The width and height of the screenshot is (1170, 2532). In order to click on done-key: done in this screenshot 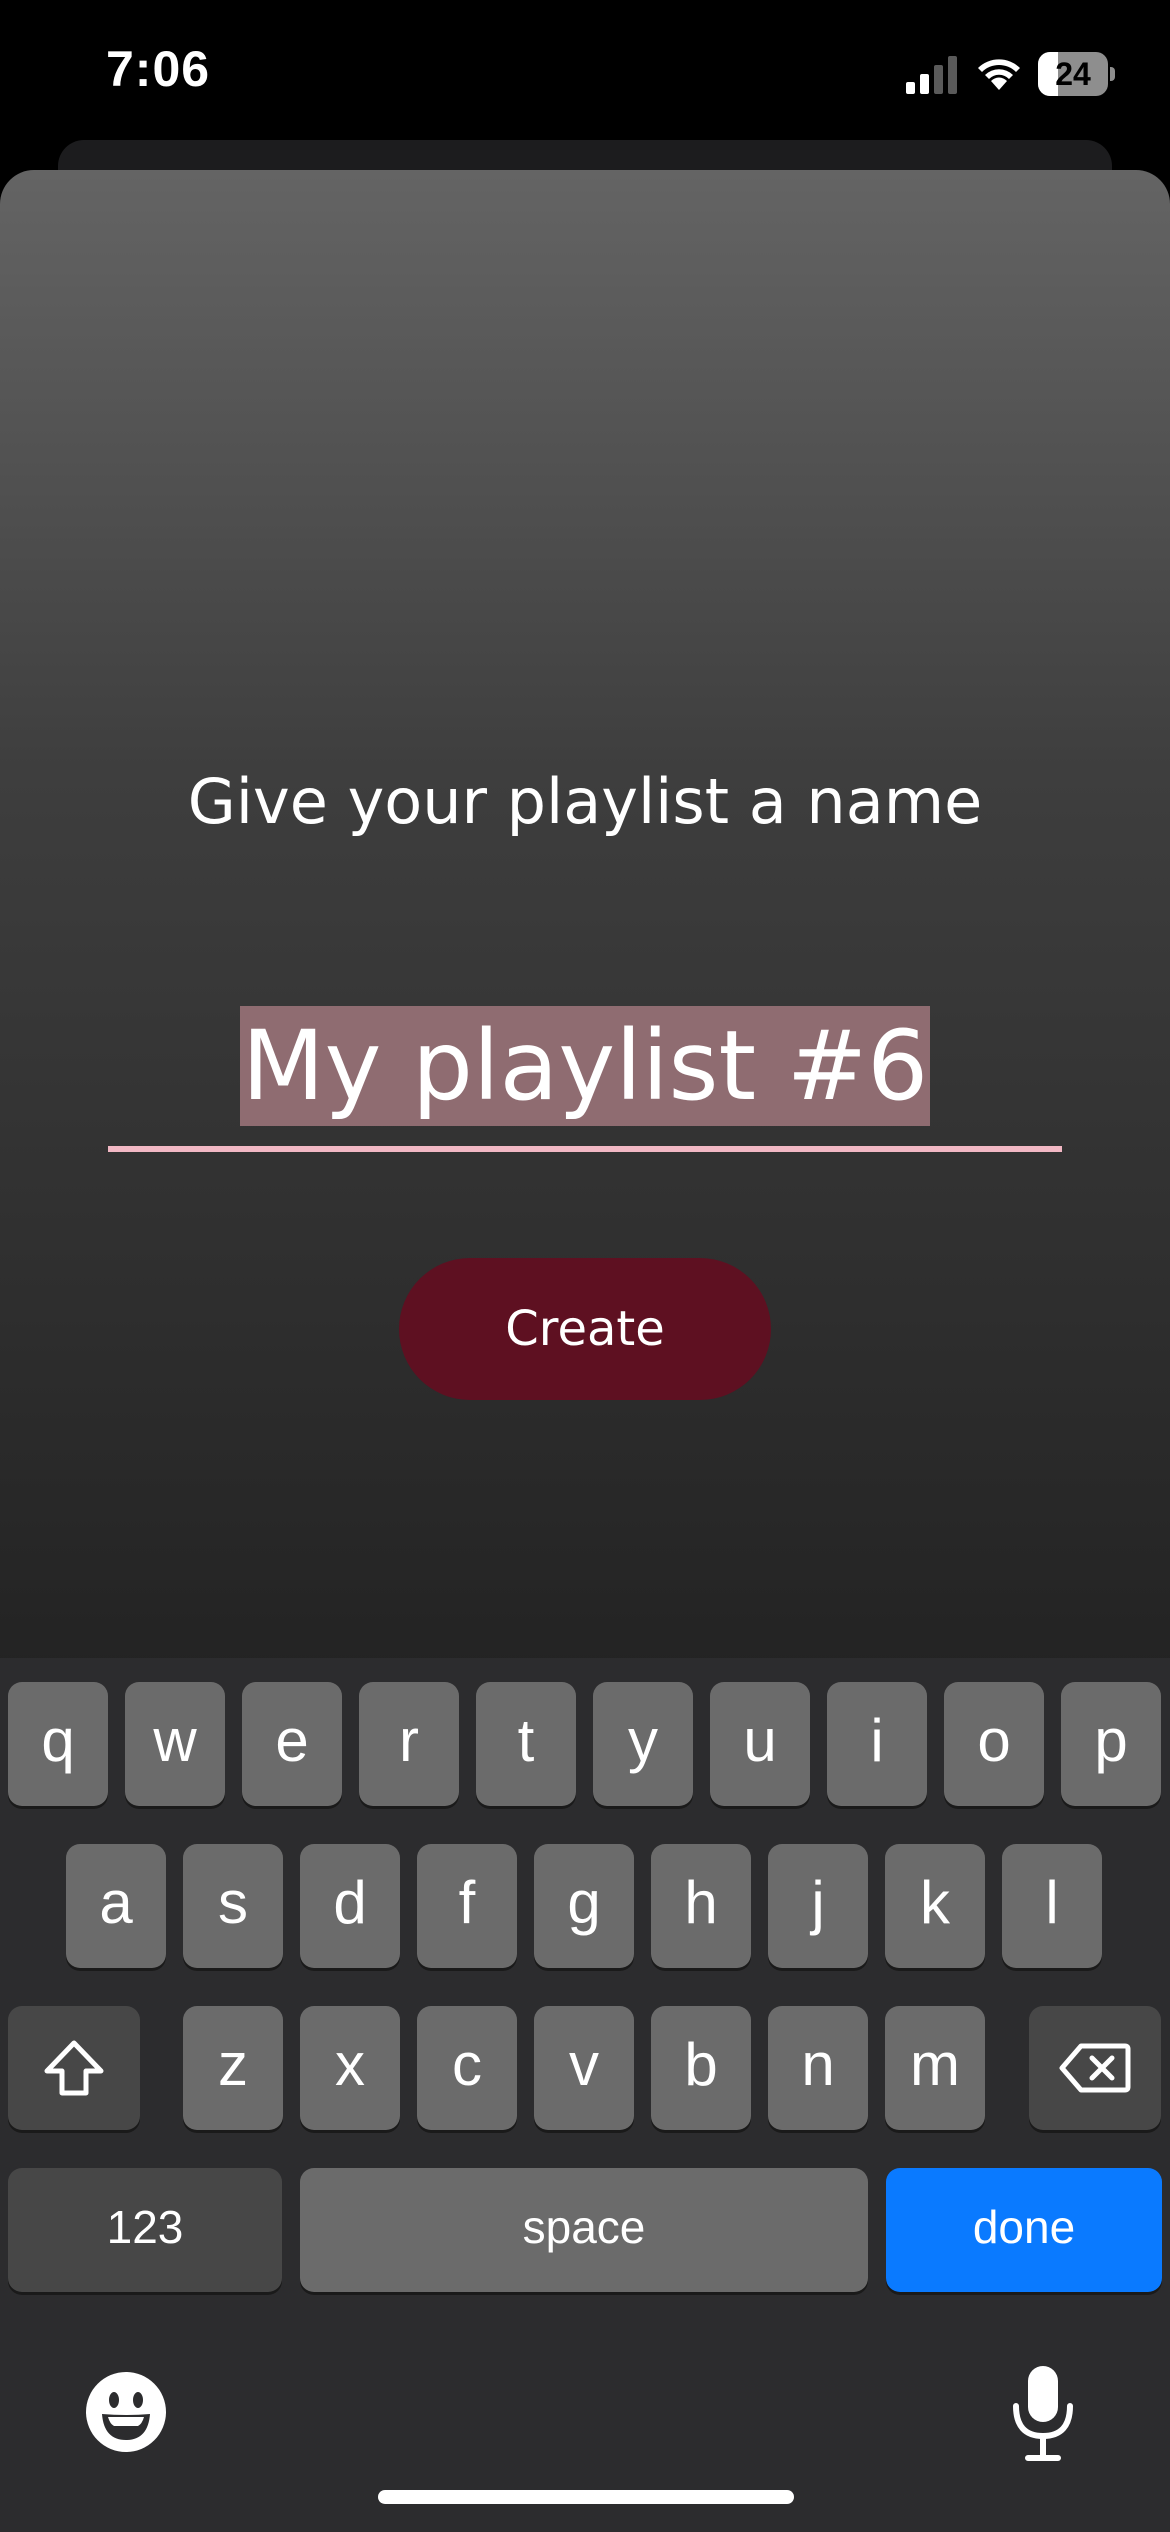, I will do `click(1024, 2230)`.